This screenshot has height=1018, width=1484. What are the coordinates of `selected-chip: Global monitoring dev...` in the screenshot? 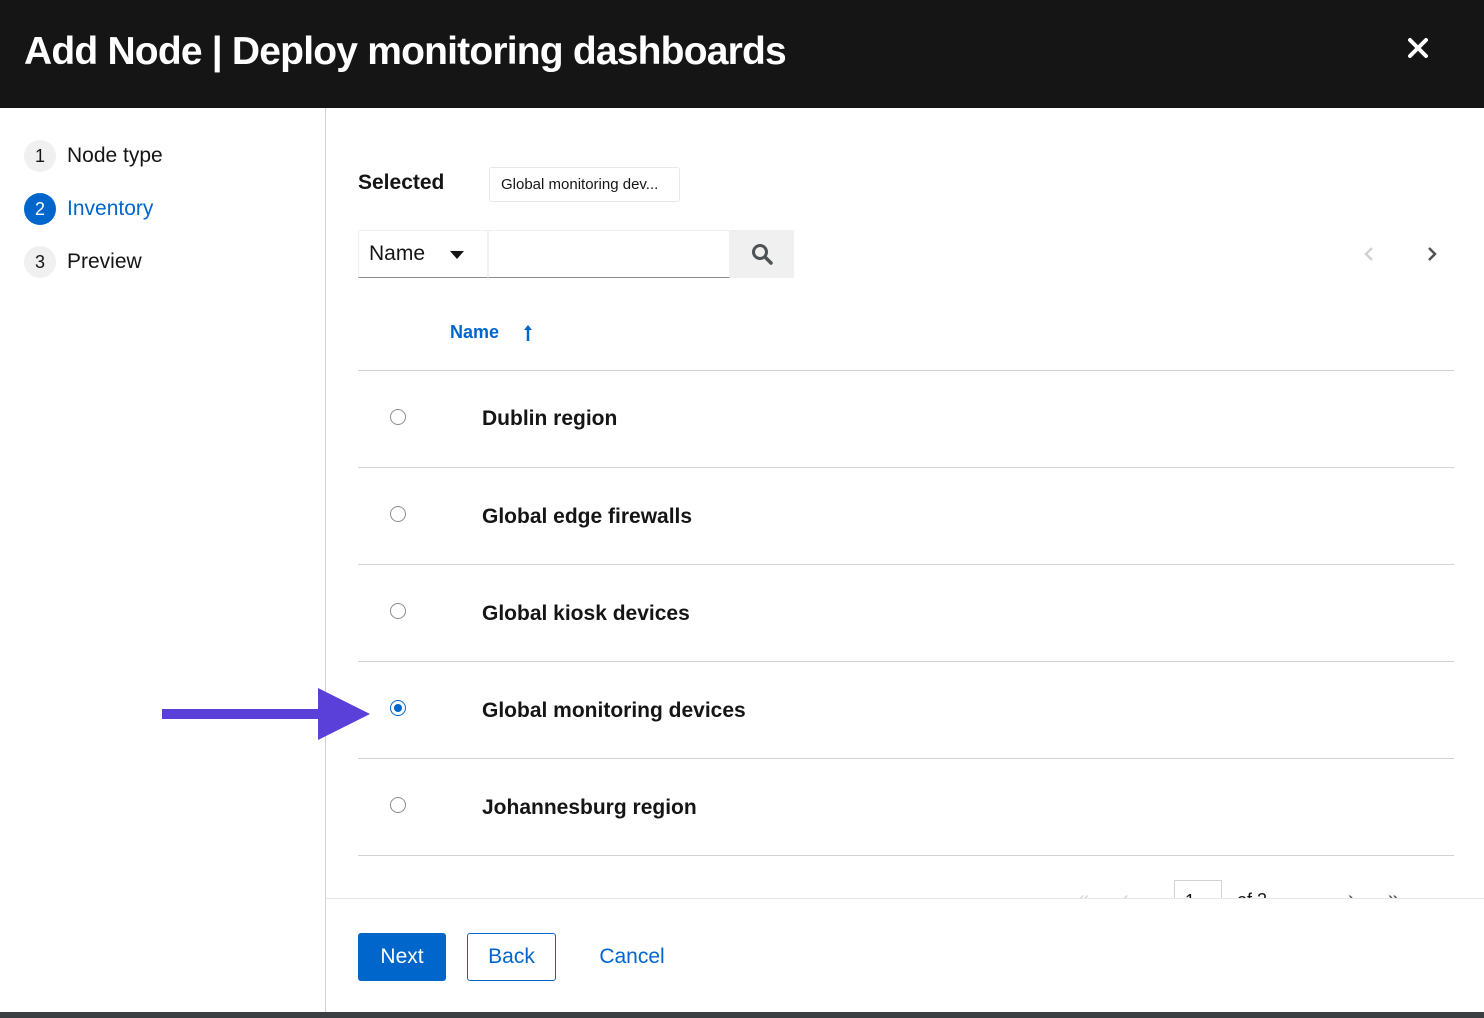 It's located at (584, 184).